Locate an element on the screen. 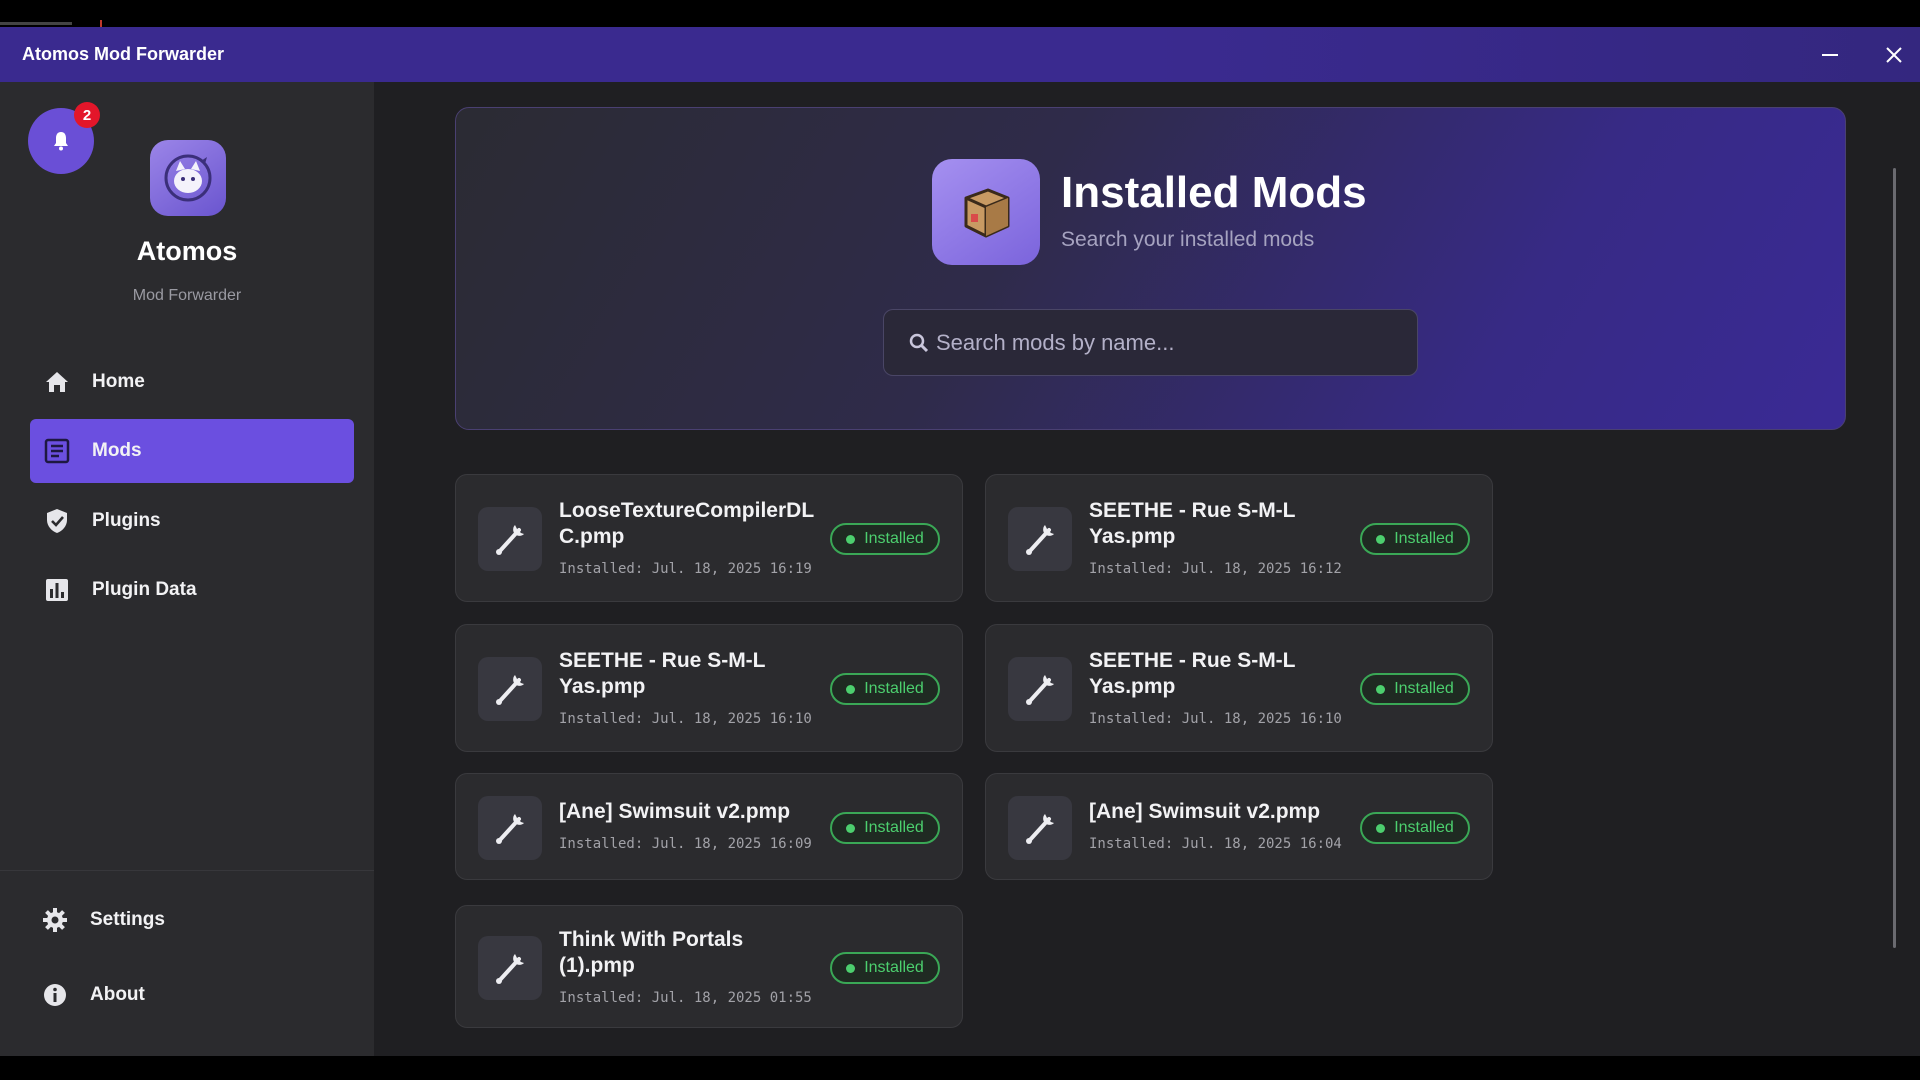 The width and height of the screenshot is (1920, 1080). title-bar: Atomos Mod Forwarder is located at coordinates (960, 54).